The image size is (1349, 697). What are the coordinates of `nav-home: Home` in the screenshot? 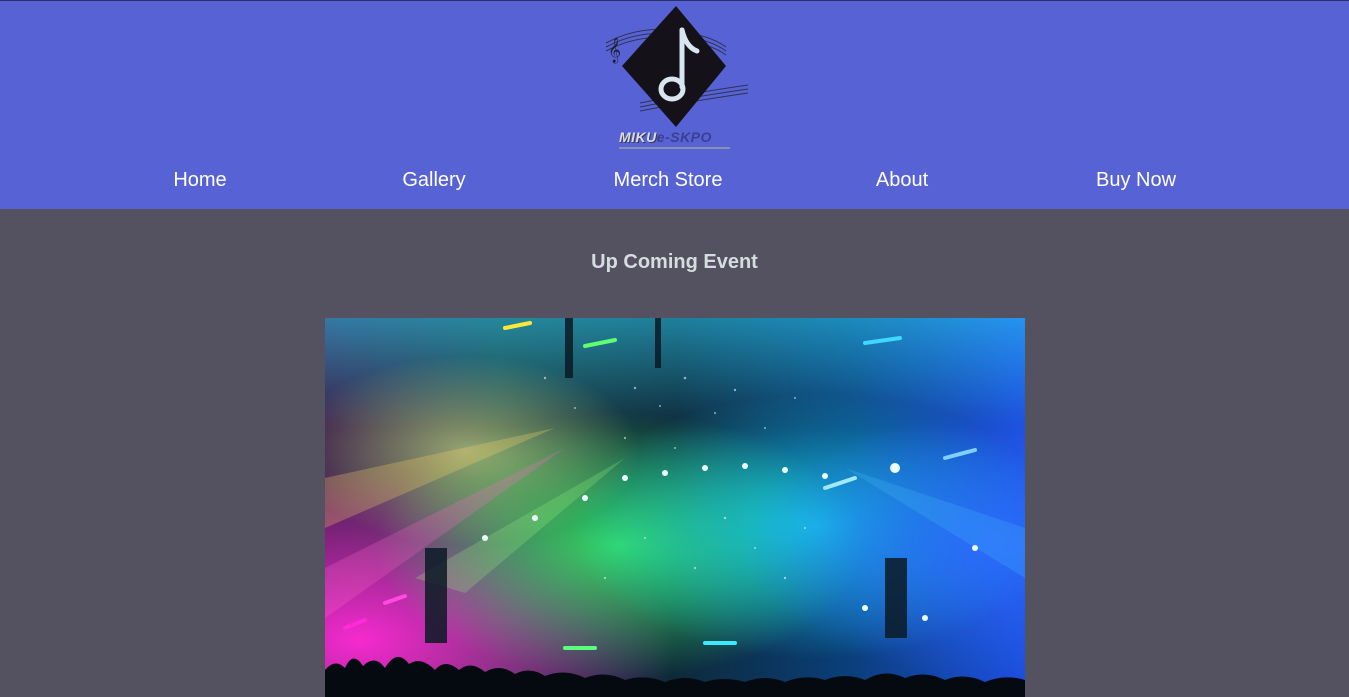 It's located at (199, 180).